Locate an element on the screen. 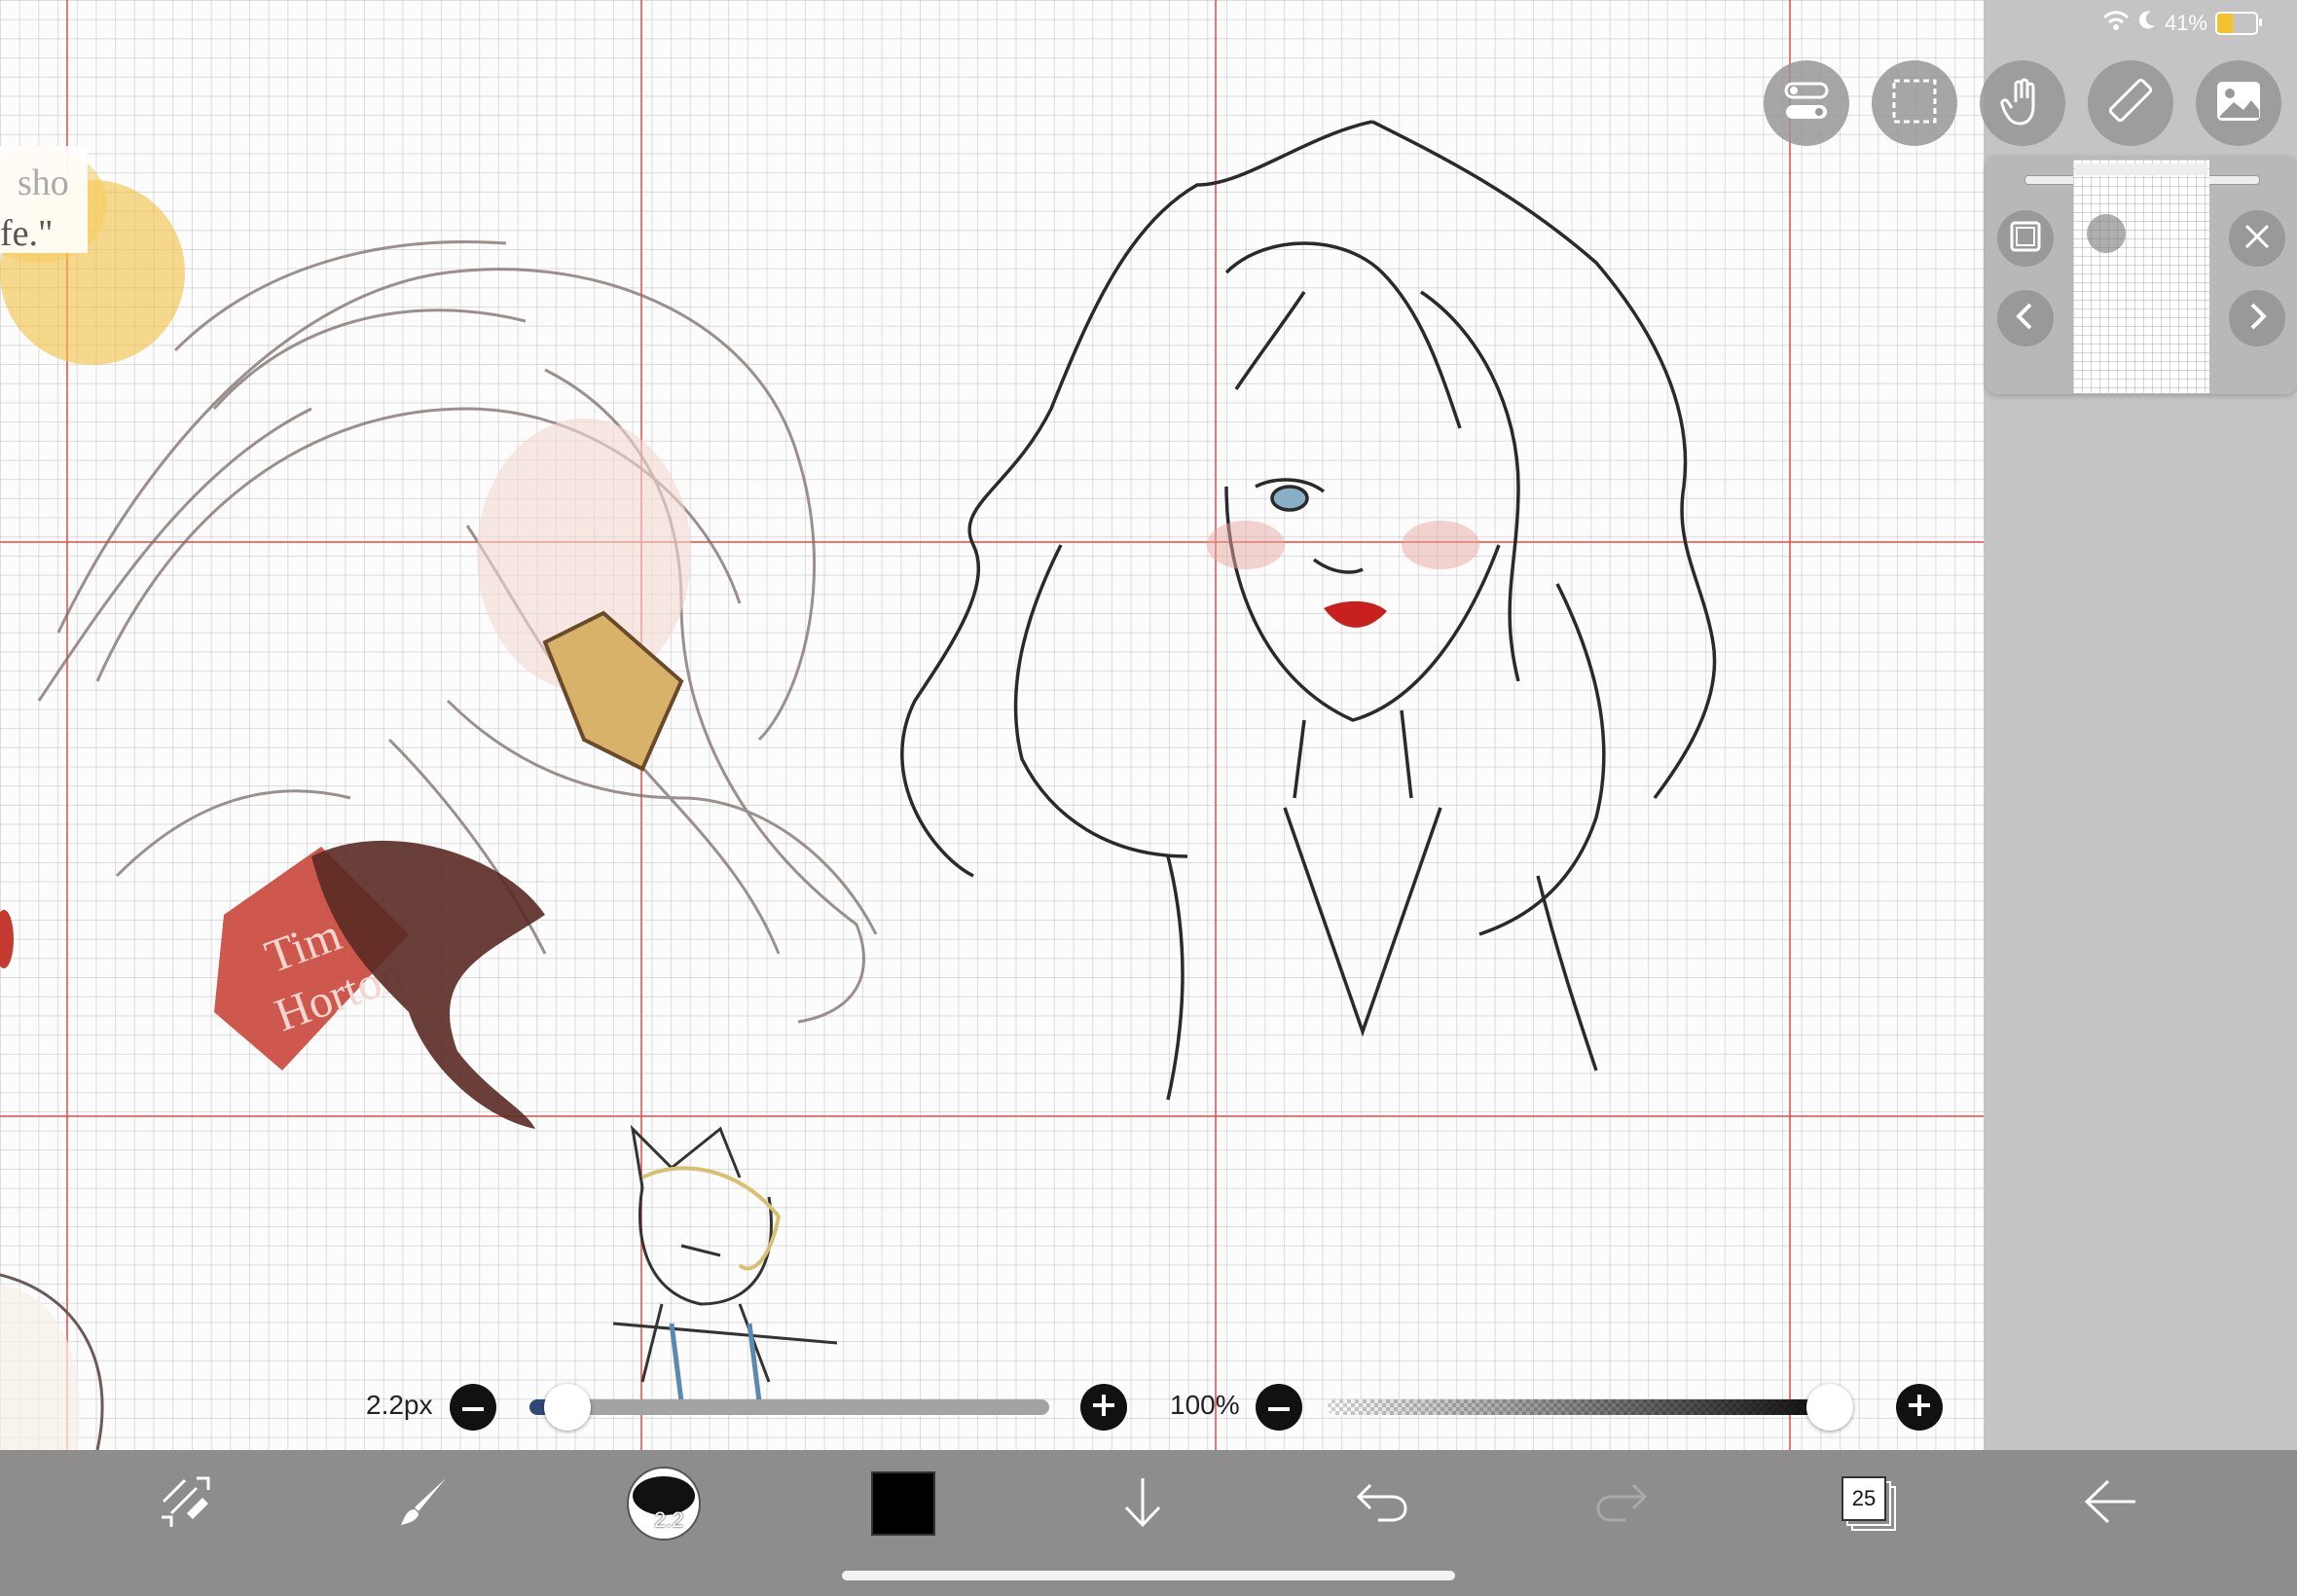 The width and height of the screenshot is (2297, 1596). transform-button is located at coordinates (185, 1503).